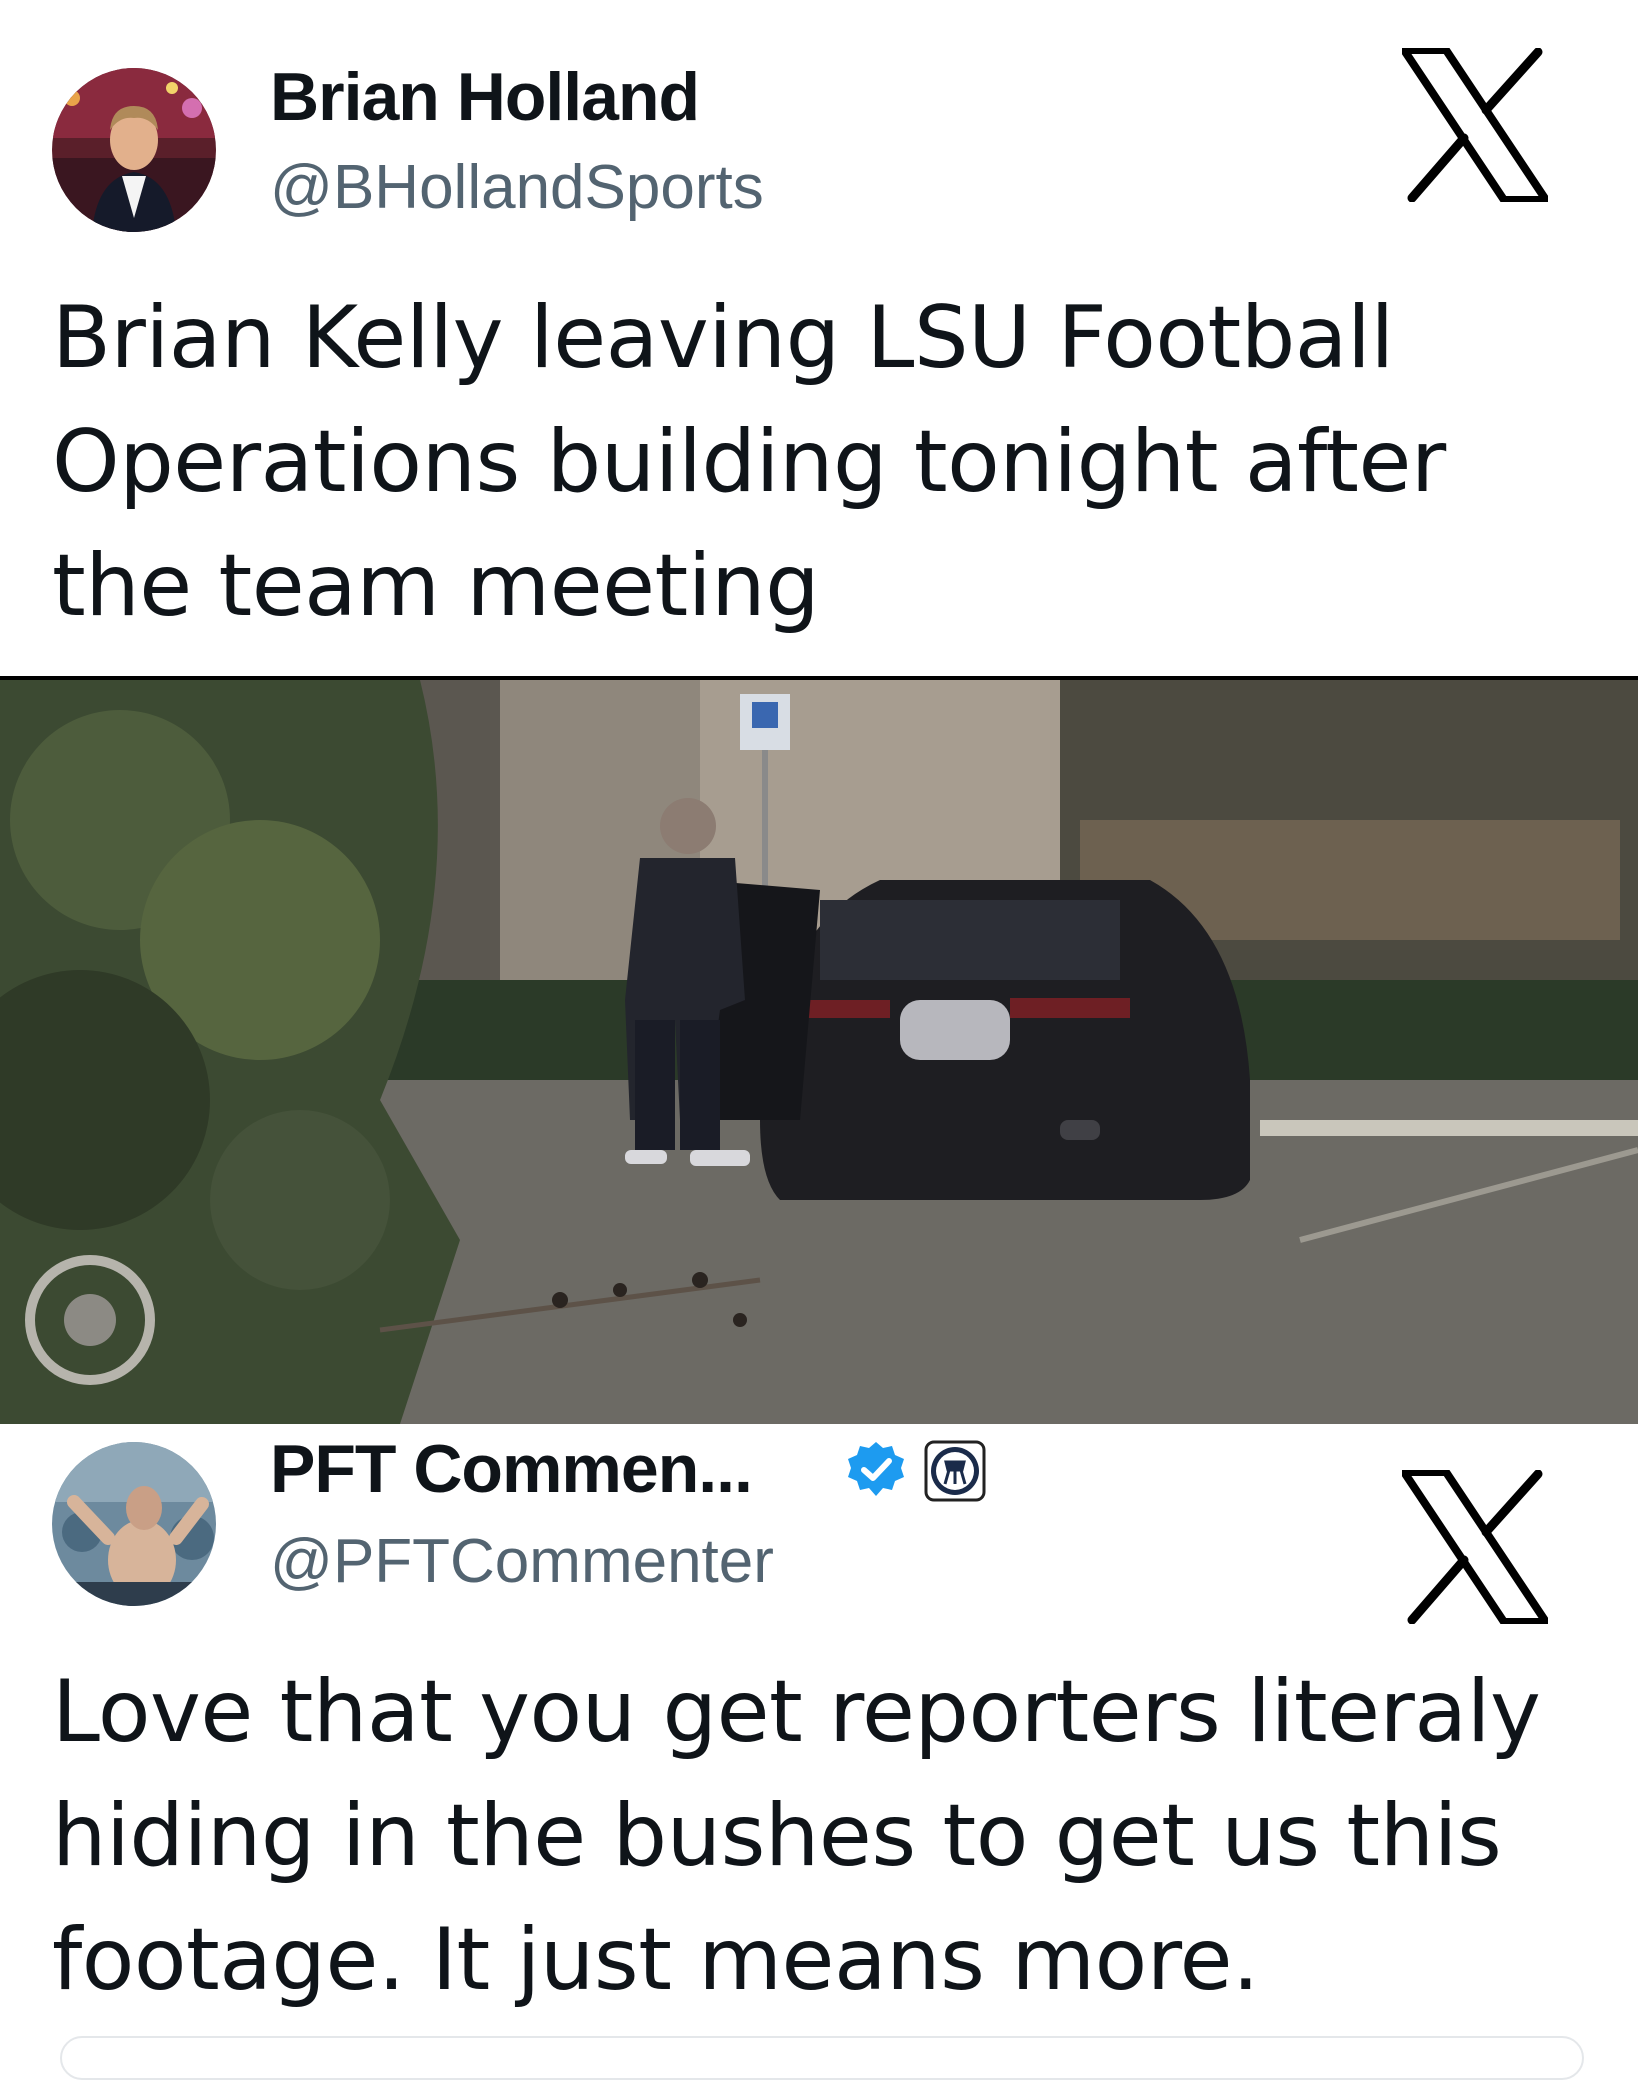 This screenshot has height=2080, width=1638. Describe the element at coordinates (876, 1469) in the screenshot. I see `verified-badge-icon` at that location.